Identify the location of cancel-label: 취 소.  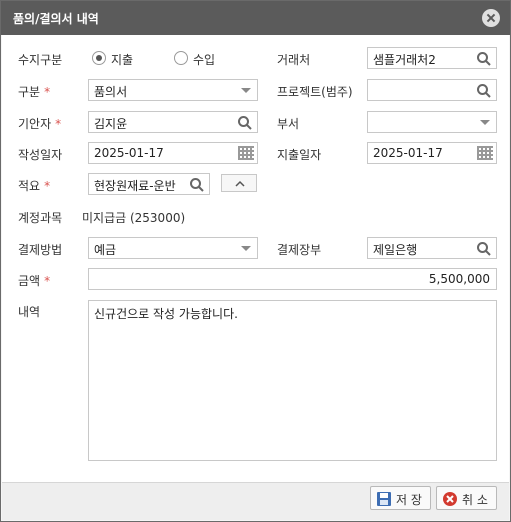
(475, 500).